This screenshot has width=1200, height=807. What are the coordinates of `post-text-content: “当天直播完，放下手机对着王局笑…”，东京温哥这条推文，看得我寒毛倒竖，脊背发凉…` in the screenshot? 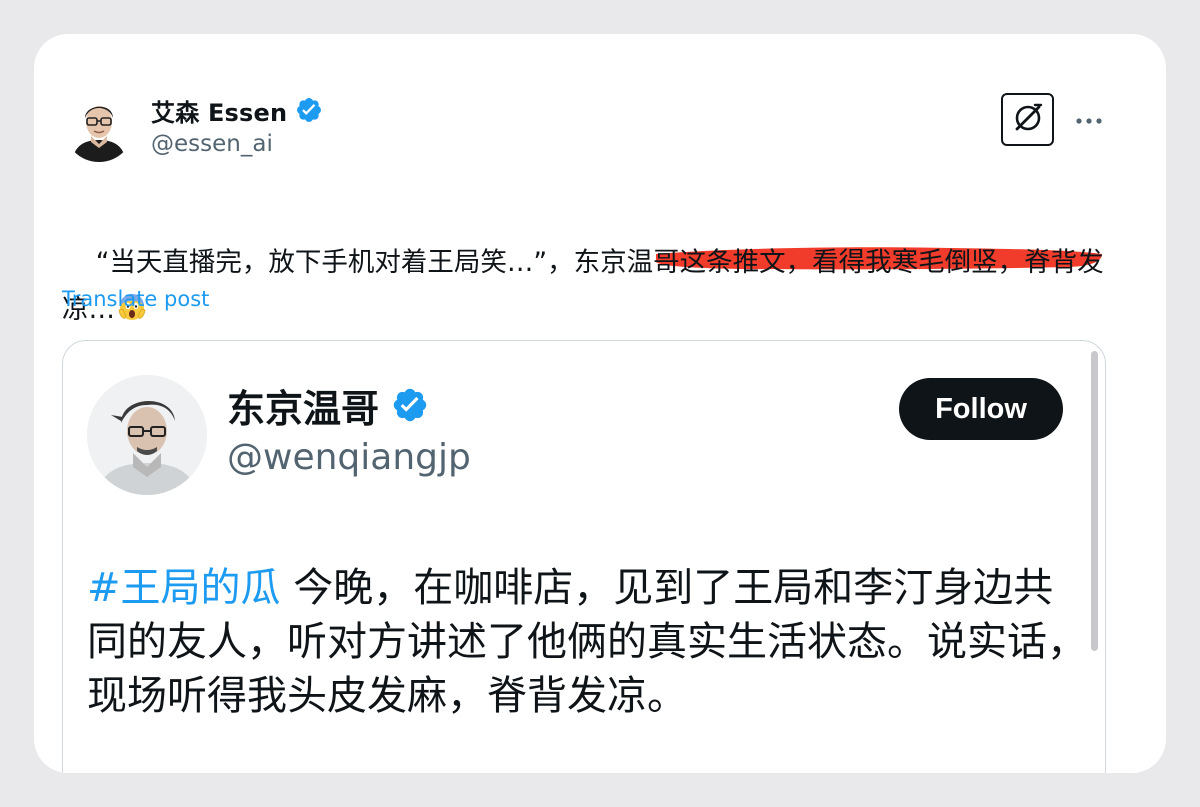 It's located at (583, 286).